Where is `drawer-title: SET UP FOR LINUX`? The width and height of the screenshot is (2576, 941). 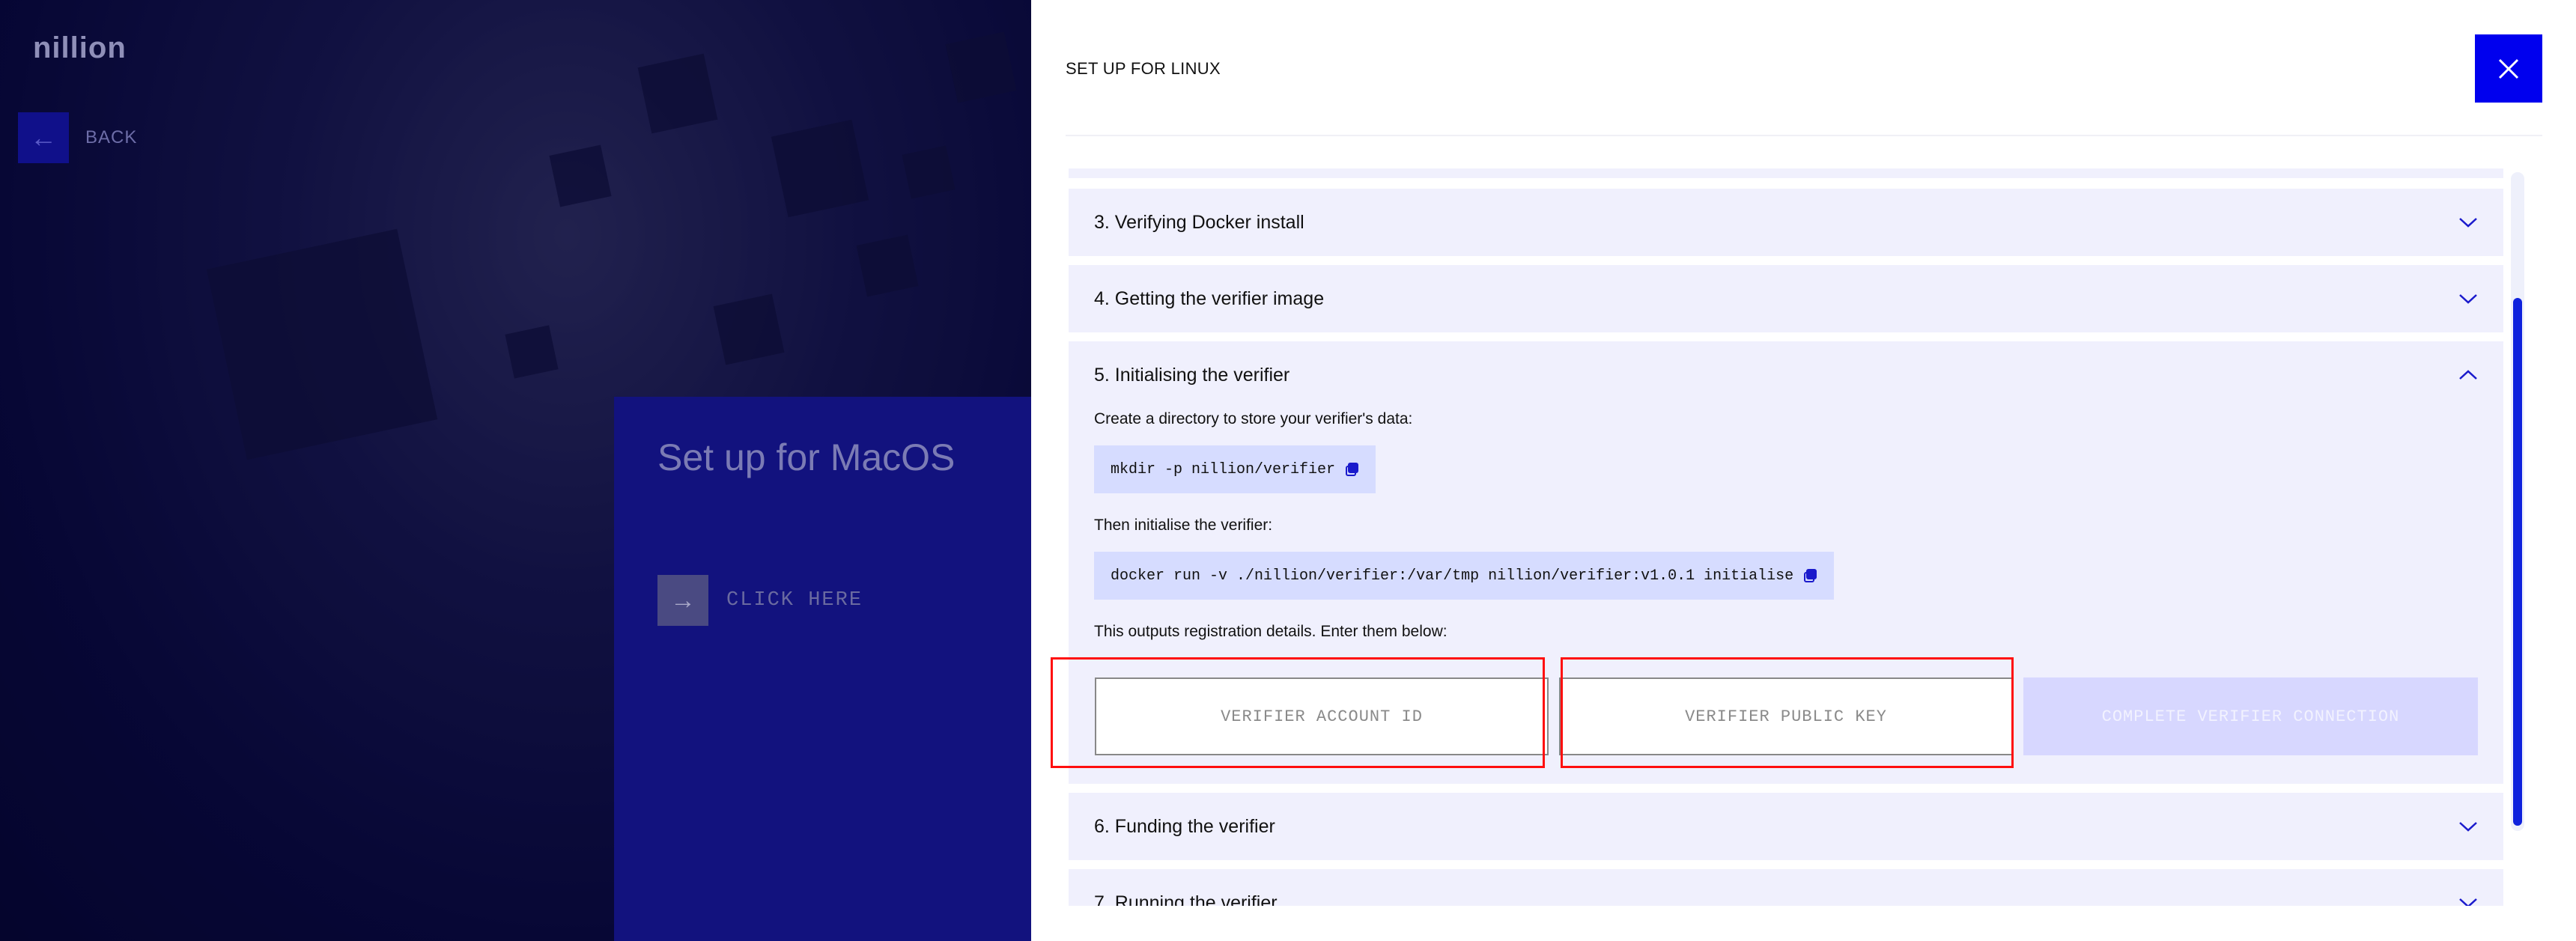
drawer-title: SET UP FOR LINUX is located at coordinates (1143, 68).